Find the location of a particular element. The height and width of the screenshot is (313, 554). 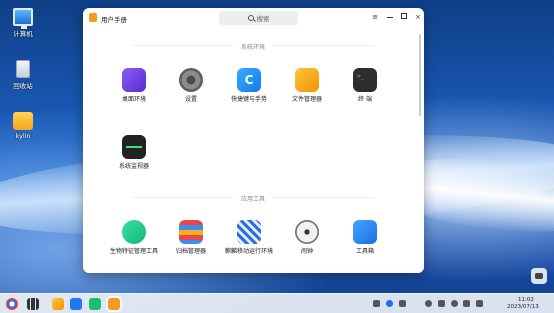

app-terminal: 终 端 is located at coordinates (365, 86).